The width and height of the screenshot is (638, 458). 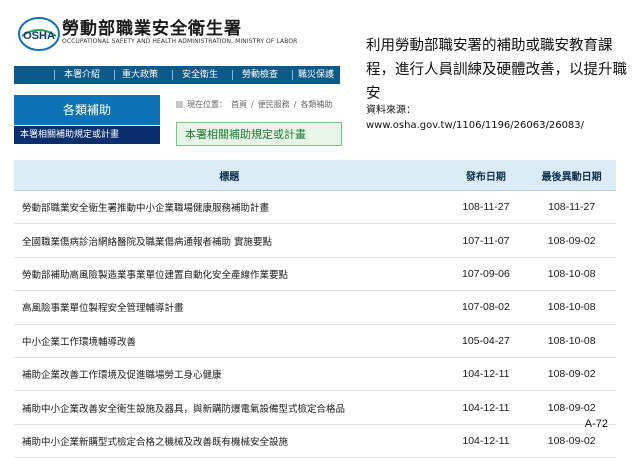 I want to click on breadcrumb-item: 各類補助, so click(x=316, y=104).